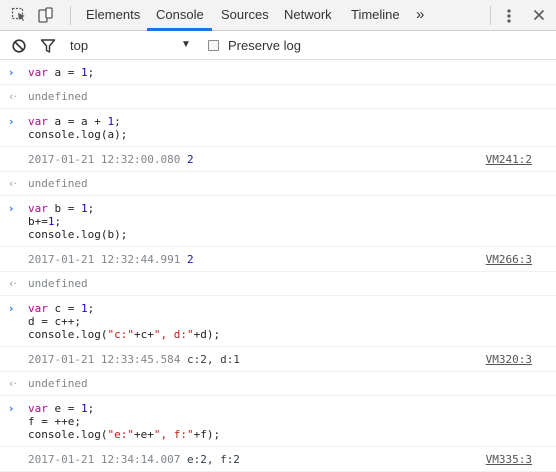 The width and height of the screenshot is (556, 472). Describe the element at coordinates (54, 421) in the screenshot. I see `code-line: f = ++e;` at that location.